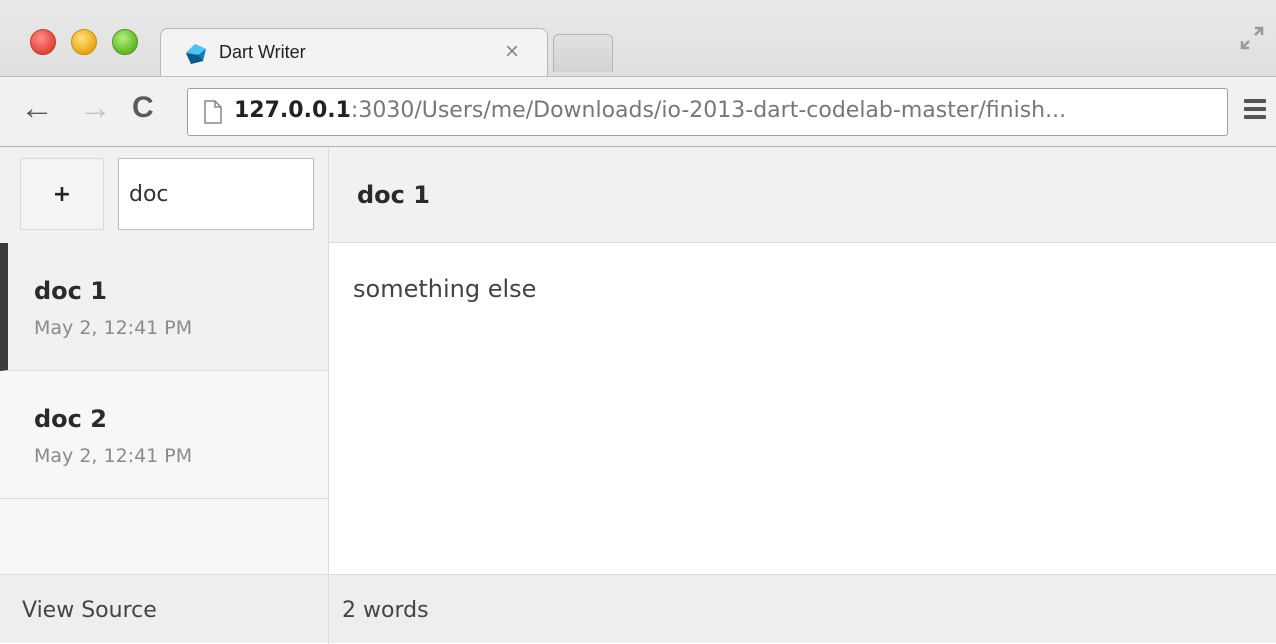 This screenshot has width=1276, height=644. Describe the element at coordinates (95, 108) in the screenshot. I see `forward-arrow-icon: →` at that location.